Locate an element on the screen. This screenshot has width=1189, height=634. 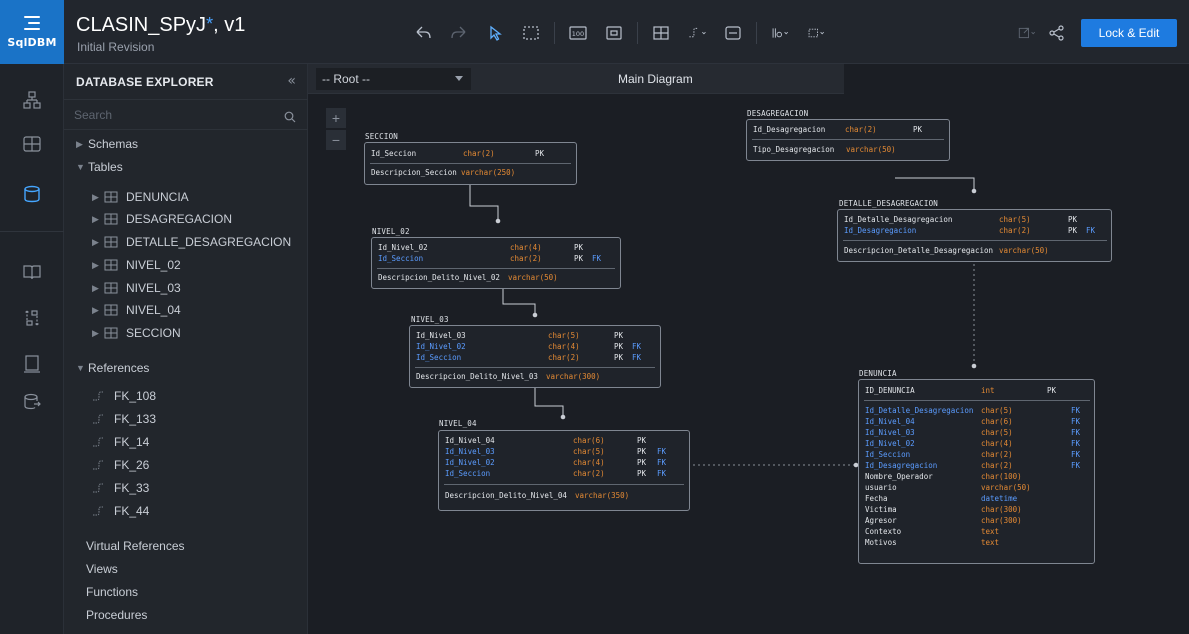
tree-reference-item: FK_26 is located at coordinates (120, 465).